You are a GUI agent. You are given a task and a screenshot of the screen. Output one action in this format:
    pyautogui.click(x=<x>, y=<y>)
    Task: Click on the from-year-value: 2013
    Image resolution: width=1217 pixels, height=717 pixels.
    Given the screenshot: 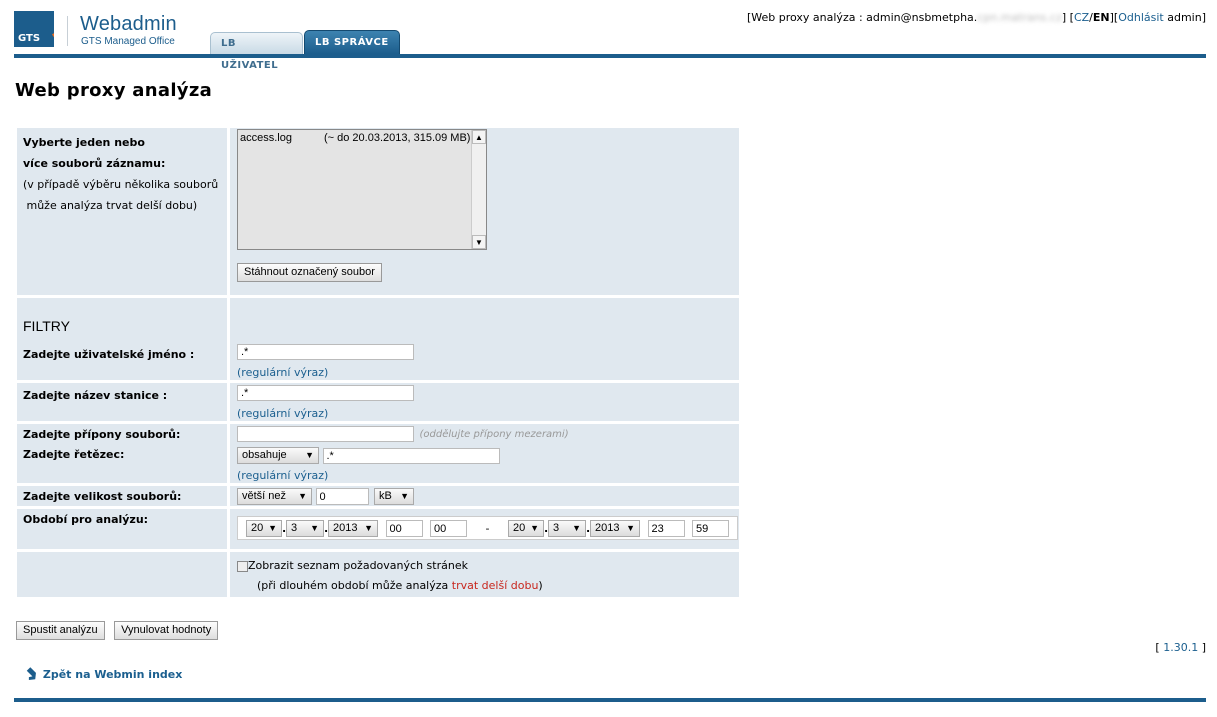 What is the action you would take?
    pyautogui.click(x=345, y=528)
    